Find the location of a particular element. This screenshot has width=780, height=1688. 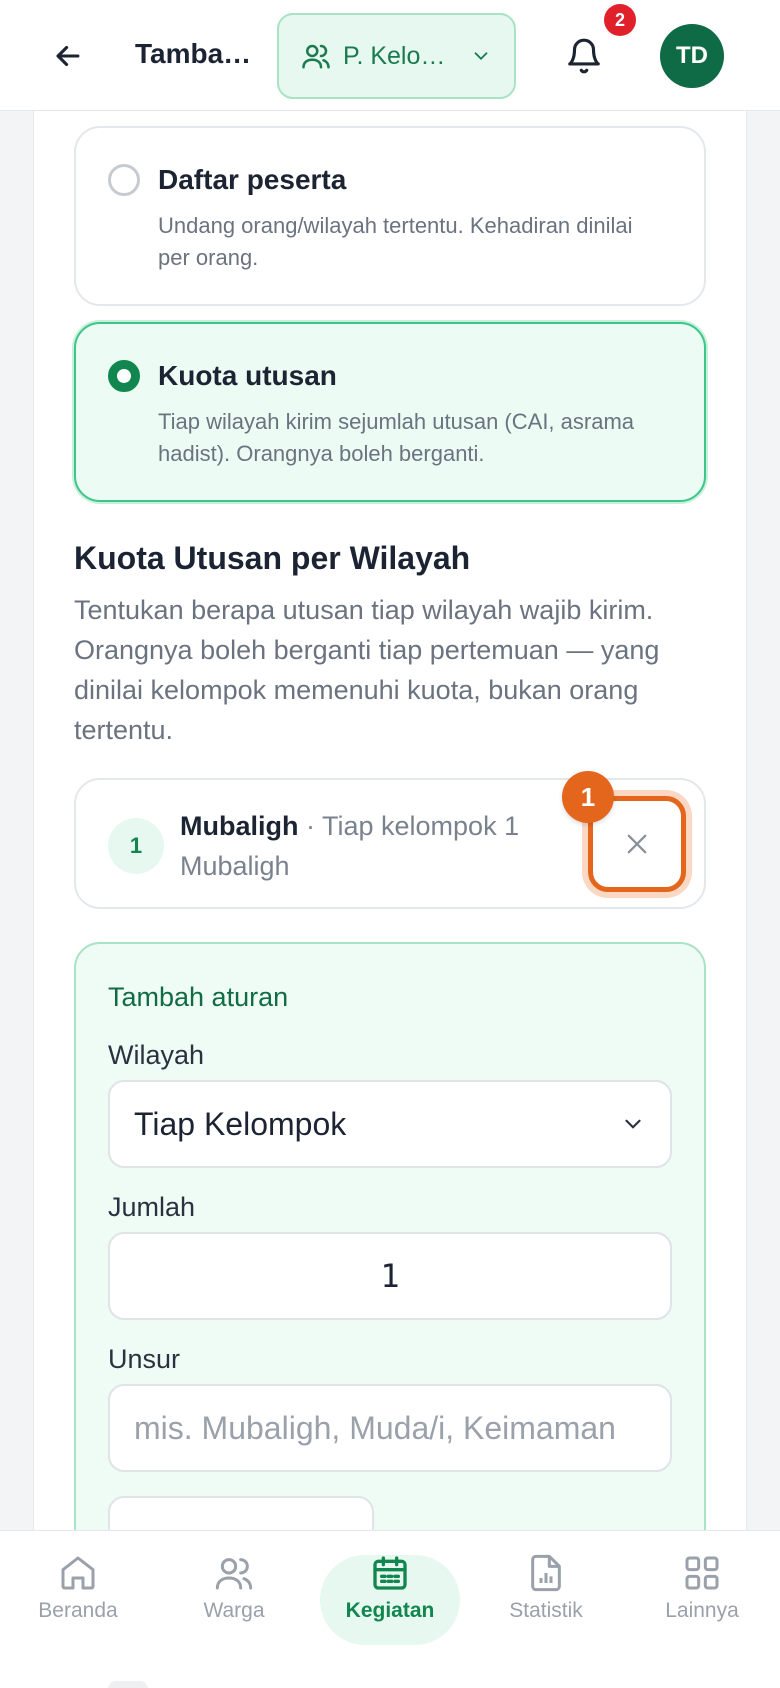

option-title: Kuota utusan is located at coordinates (247, 375).